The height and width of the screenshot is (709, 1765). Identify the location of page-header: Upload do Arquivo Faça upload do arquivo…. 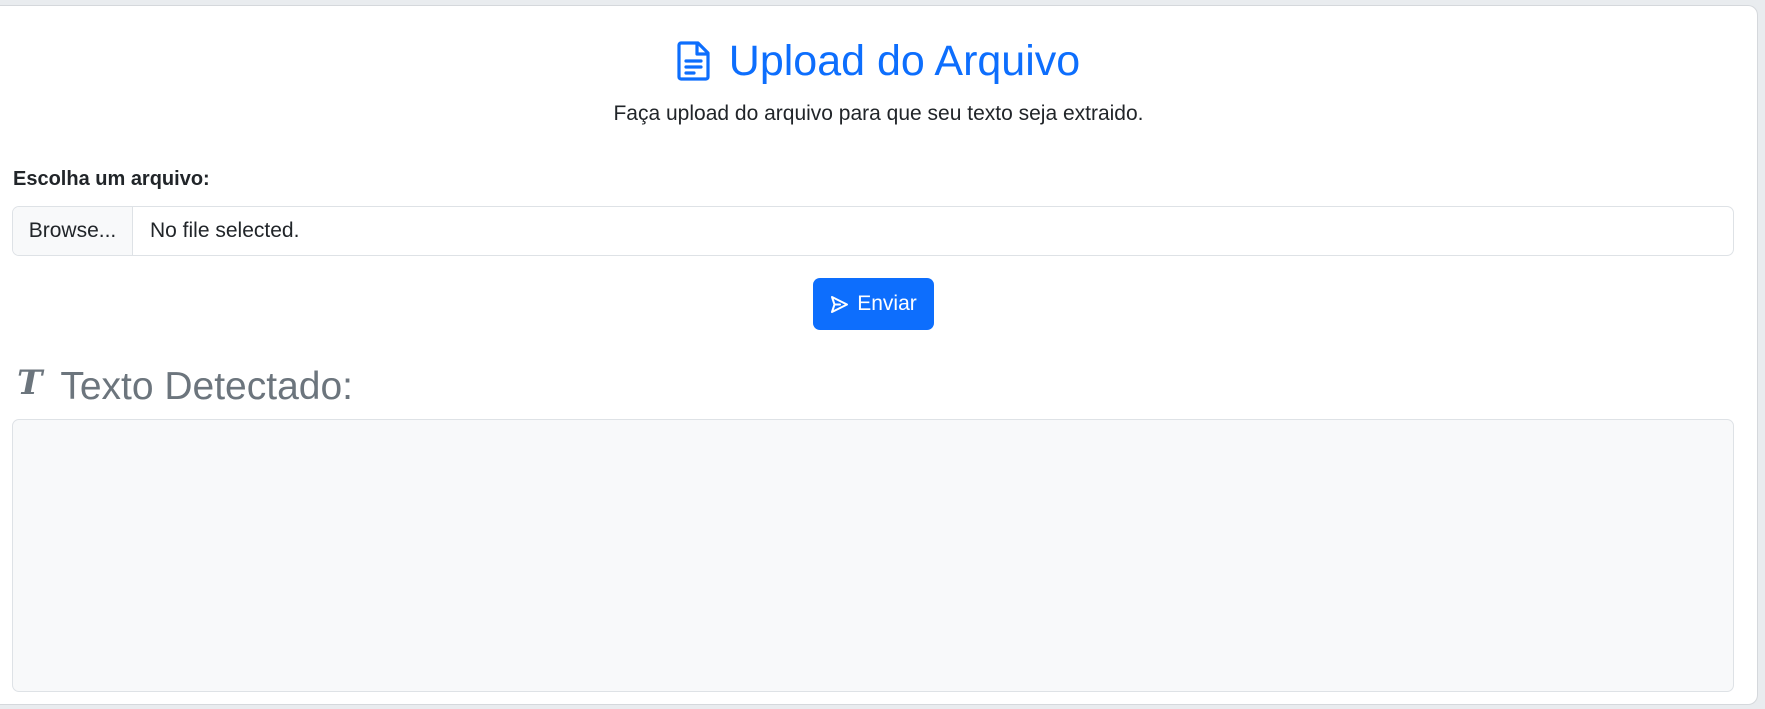
(878, 79).